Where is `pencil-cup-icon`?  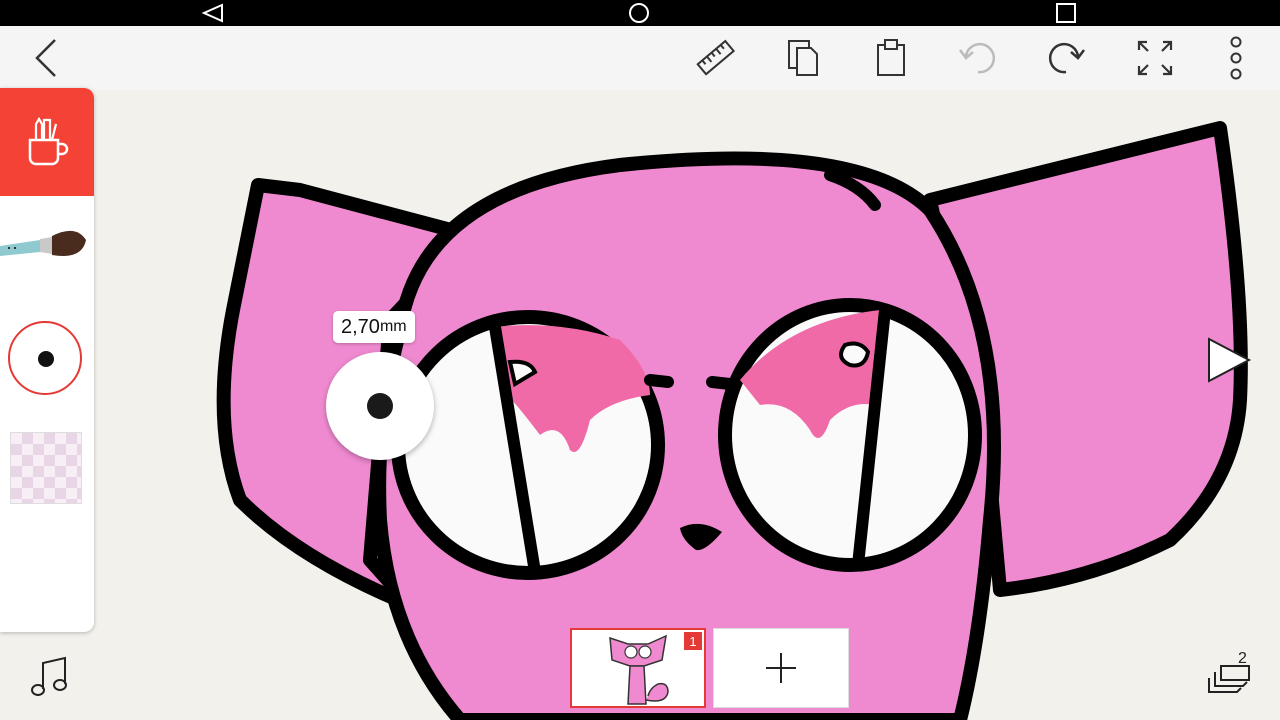
pencil-cup-icon is located at coordinates (48, 141).